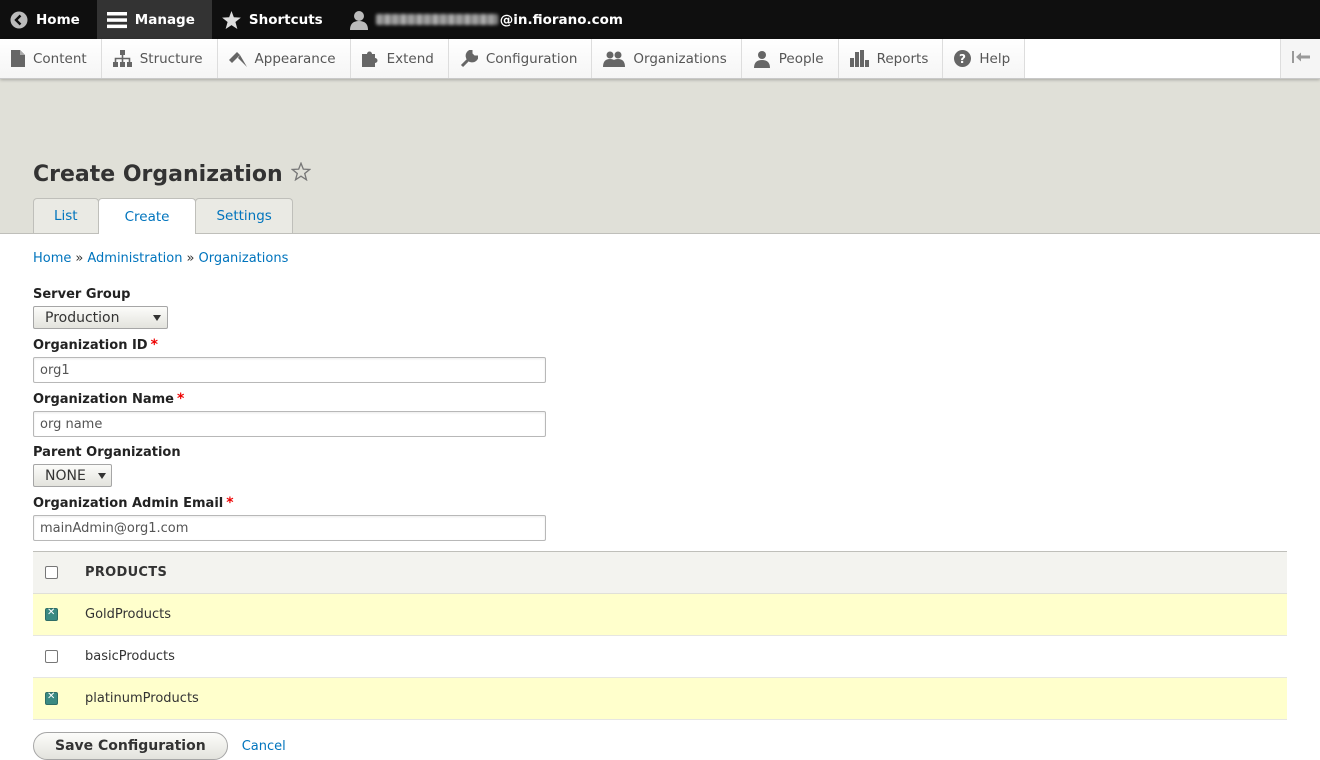 The width and height of the screenshot is (1320, 760). I want to click on tray-item-help: ? Help, so click(984, 58).